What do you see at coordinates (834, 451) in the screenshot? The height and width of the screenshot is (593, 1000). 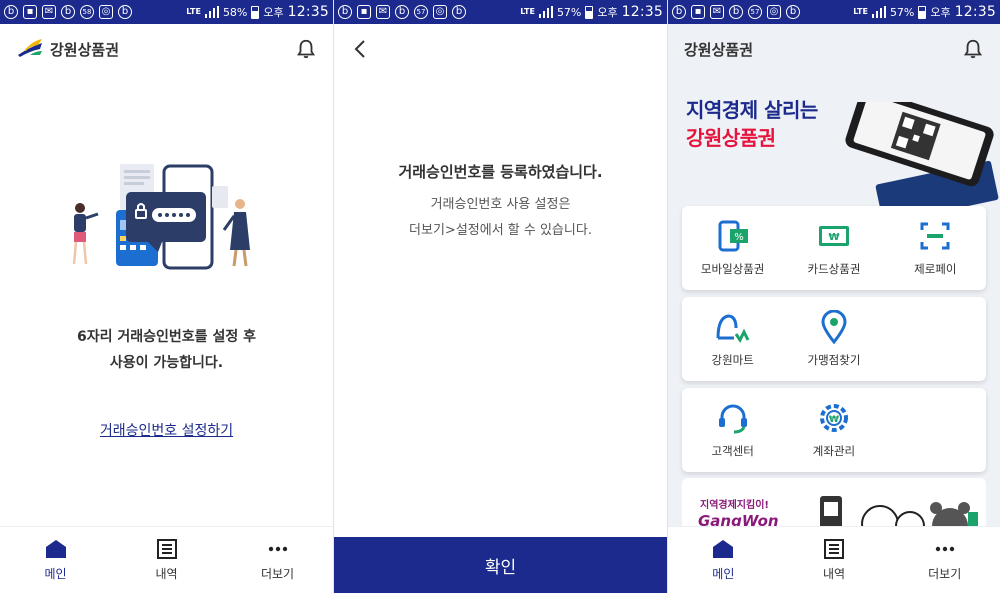 I see `menu-label: 계좌관리` at bounding box center [834, 451].